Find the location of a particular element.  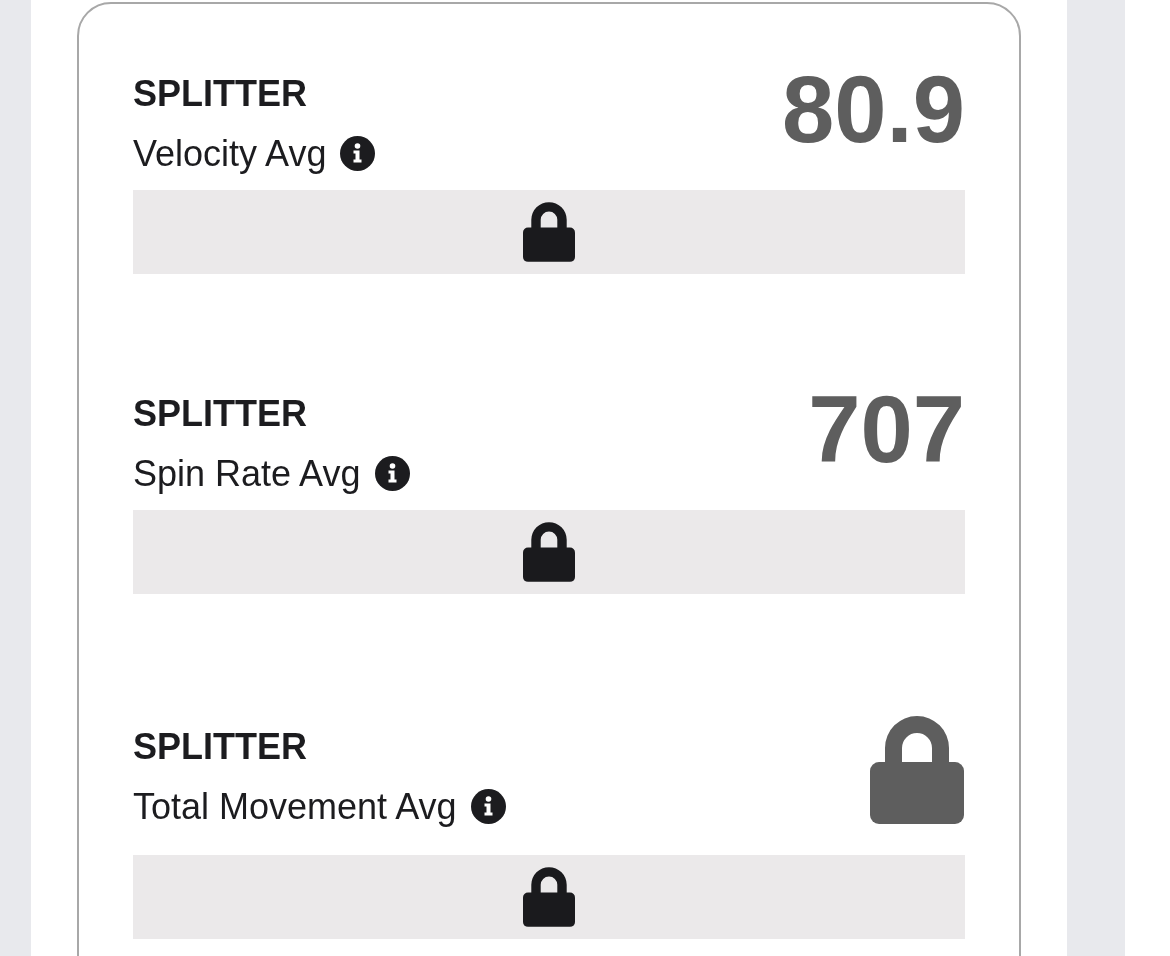

metric-label: Total Movement Avg is located at coordinates (295, 806).